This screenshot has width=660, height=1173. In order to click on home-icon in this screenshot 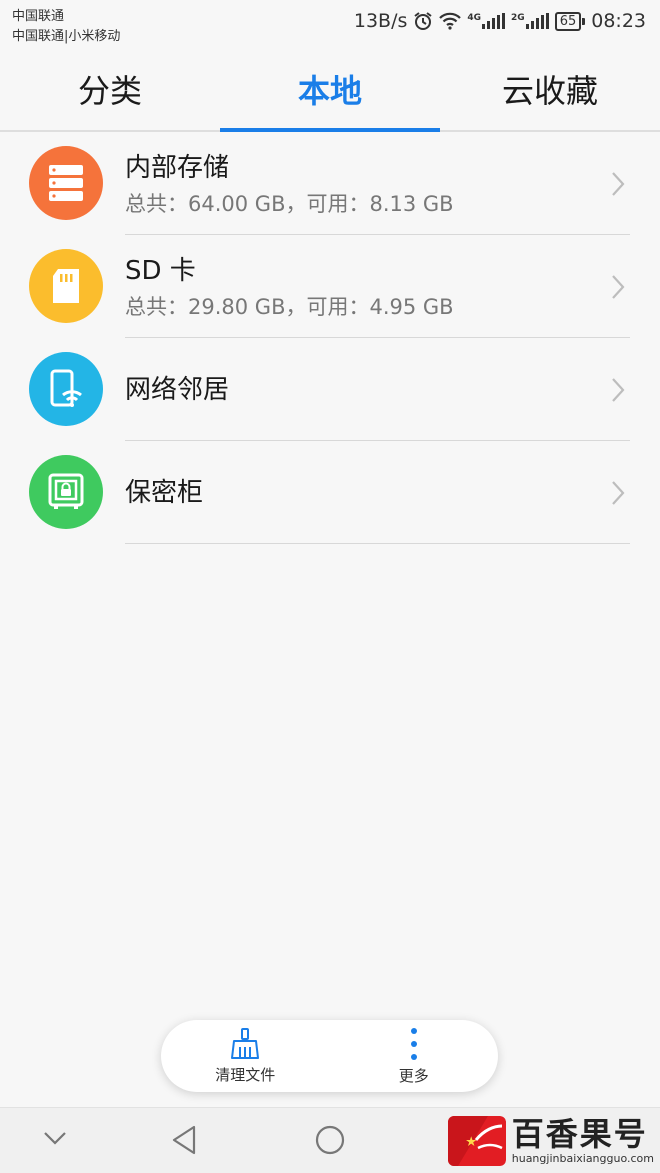, I will do `click(330, 1140)`.